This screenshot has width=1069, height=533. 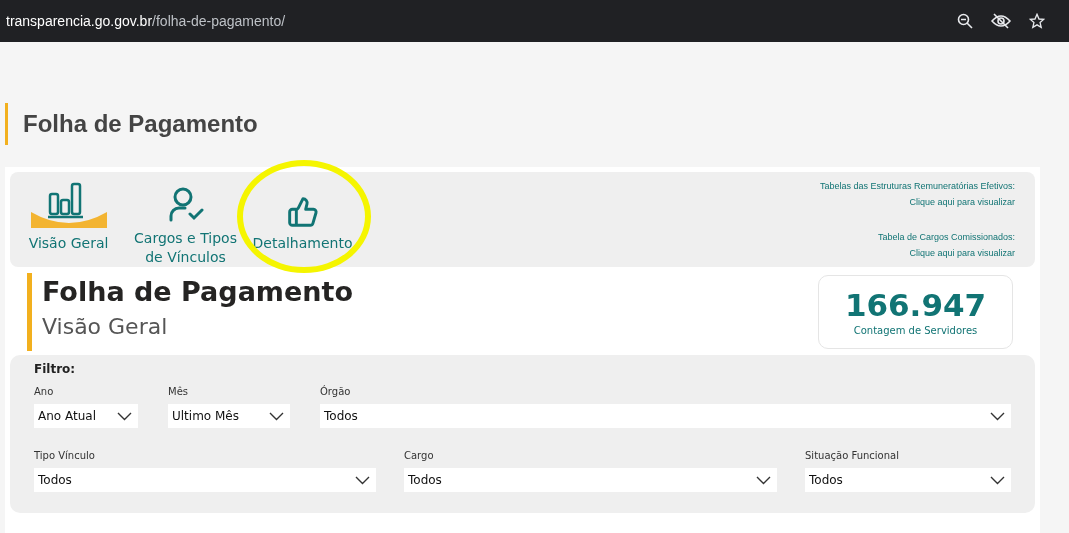 What do you see at coordinates (140, 124) in the screenshot?
I see `page-title: Folha de Pagamento` at bounding box center [140, 124].